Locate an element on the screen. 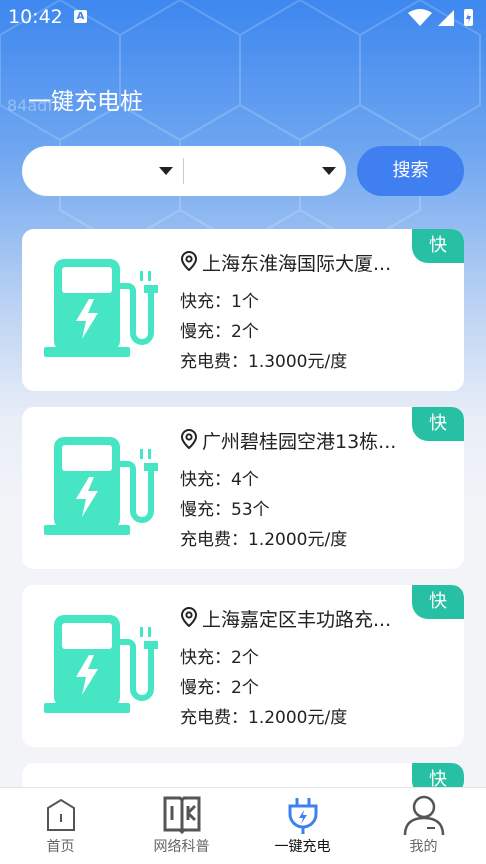  tab-one-click-charge-label: 一键充电 is located at coordinates (302, 847).